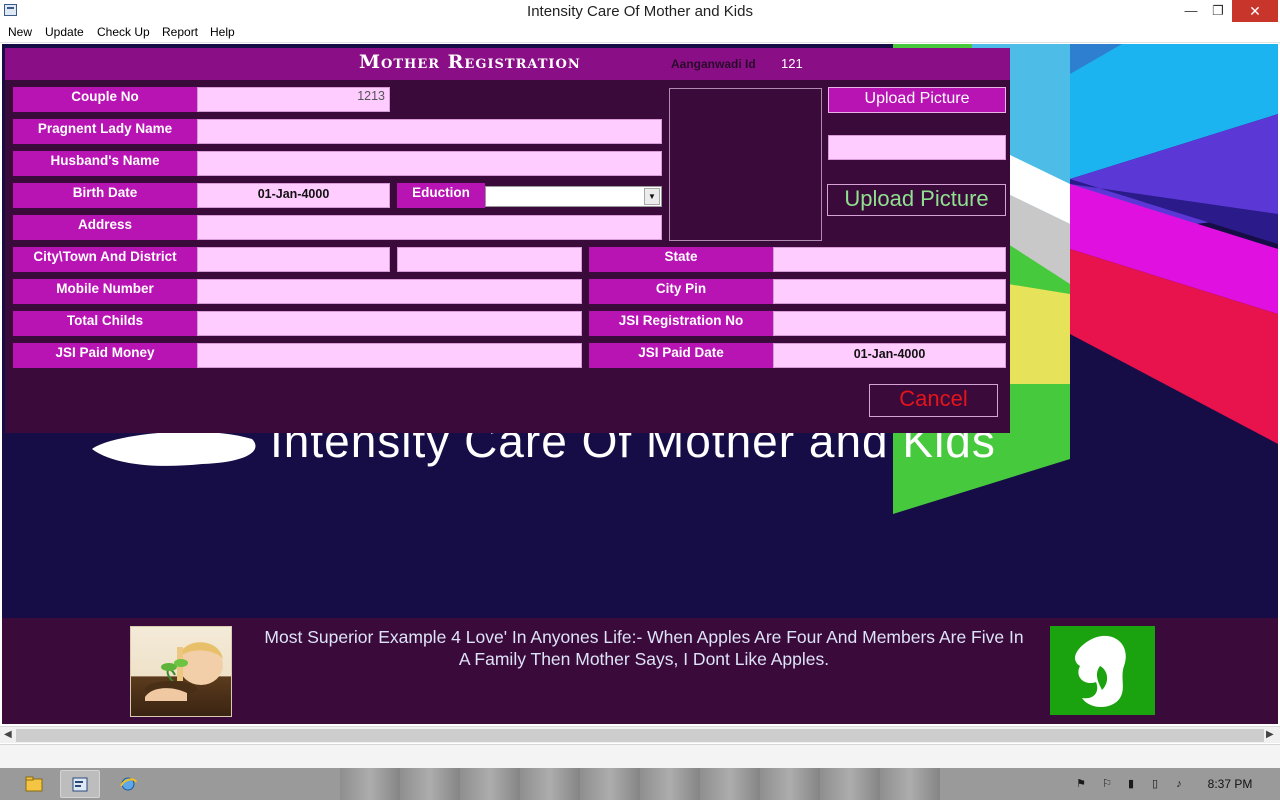 This screenshot has width=1280, height=800. Describe the element at coordinates (917, 147) in the screenshot. I see `picture-path-field` at that location.